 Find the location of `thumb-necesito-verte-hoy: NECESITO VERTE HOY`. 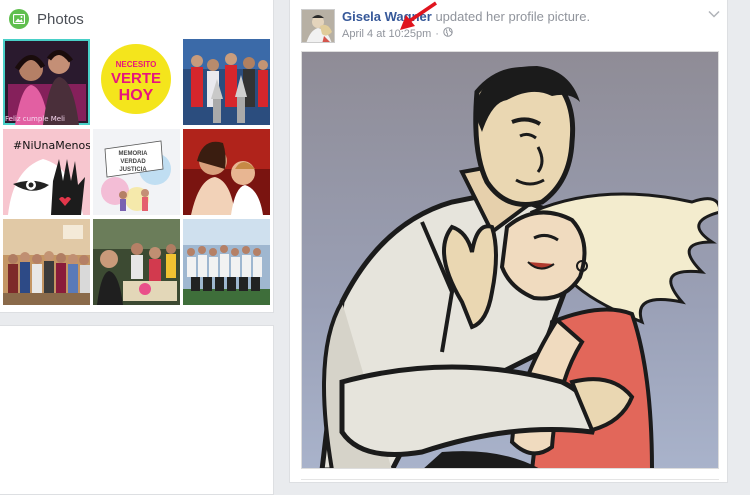

thumb-necesito-verte-hoy: NECESITO VERTE HOY is located at coordinates (136, 82).